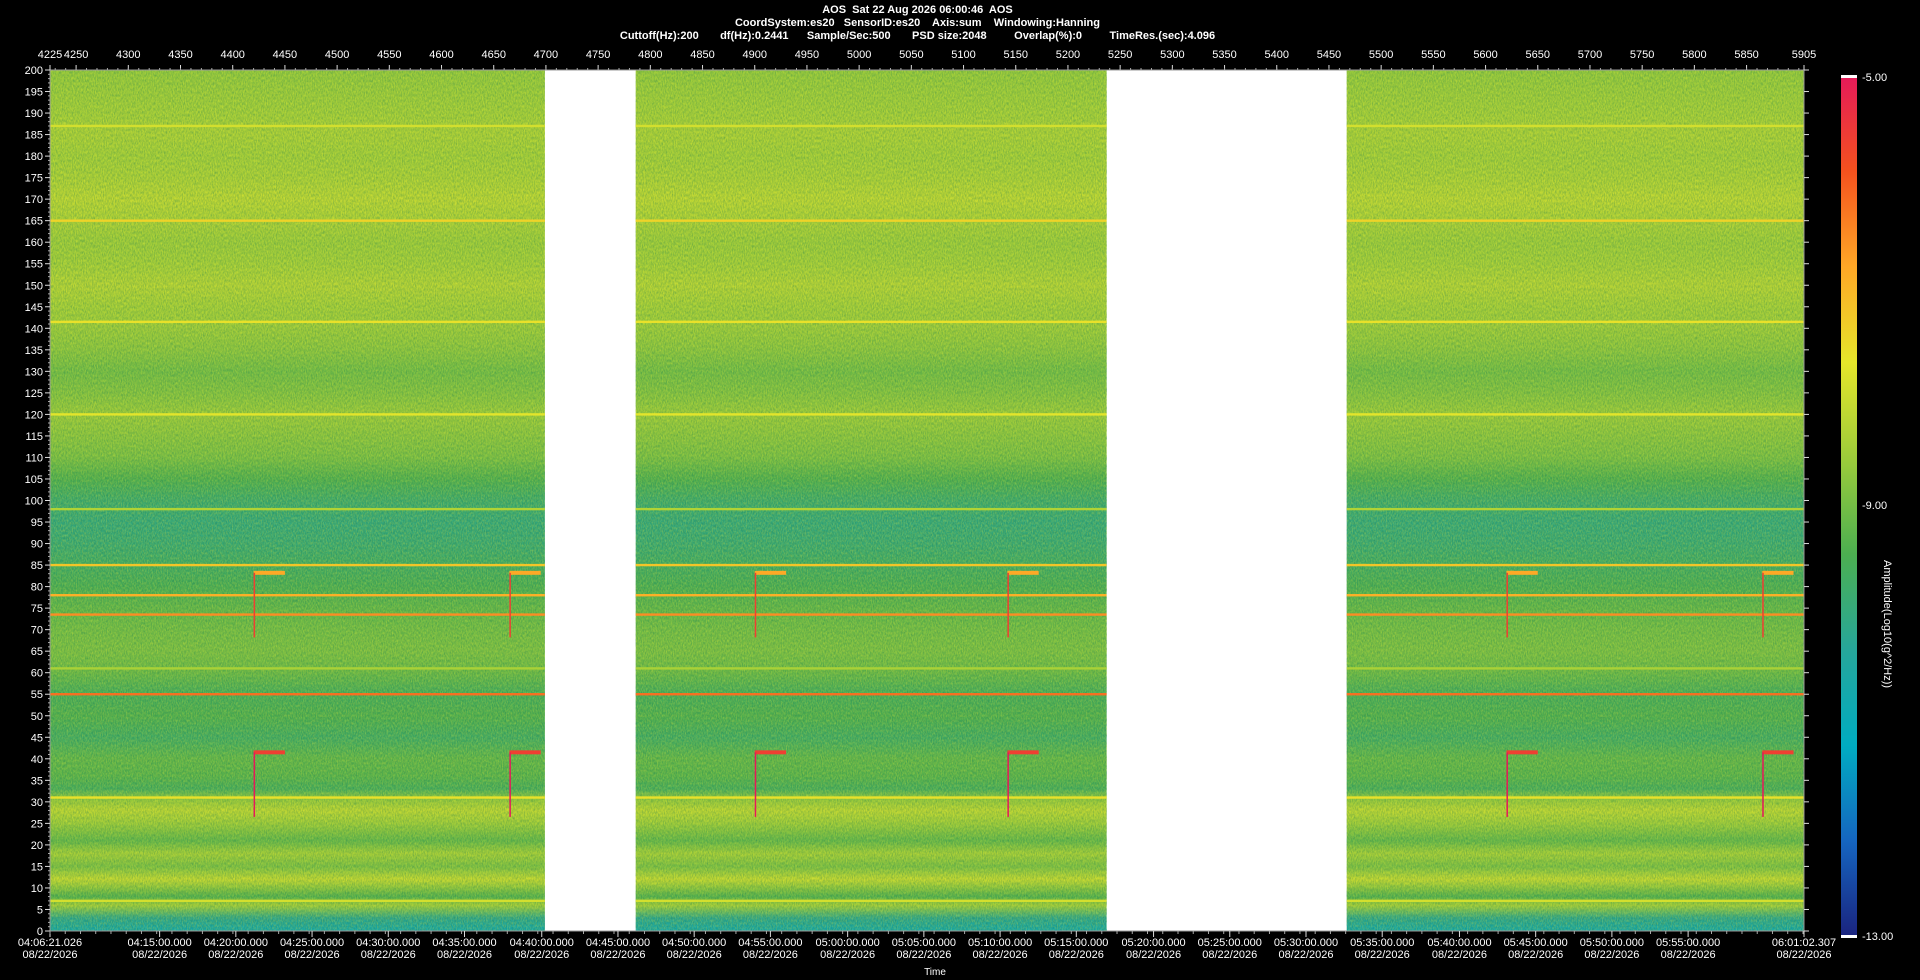 This screenshot has width=1920, height=980. I want to click on time-tick-label: 04:25:00.000, so click(312, 943).